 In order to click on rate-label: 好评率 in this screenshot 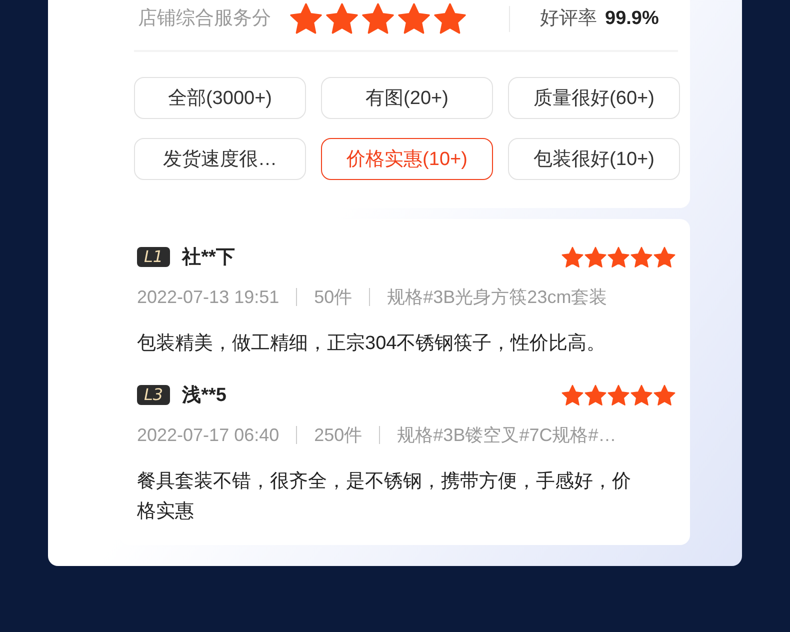, I will do `click(568, 19)`.